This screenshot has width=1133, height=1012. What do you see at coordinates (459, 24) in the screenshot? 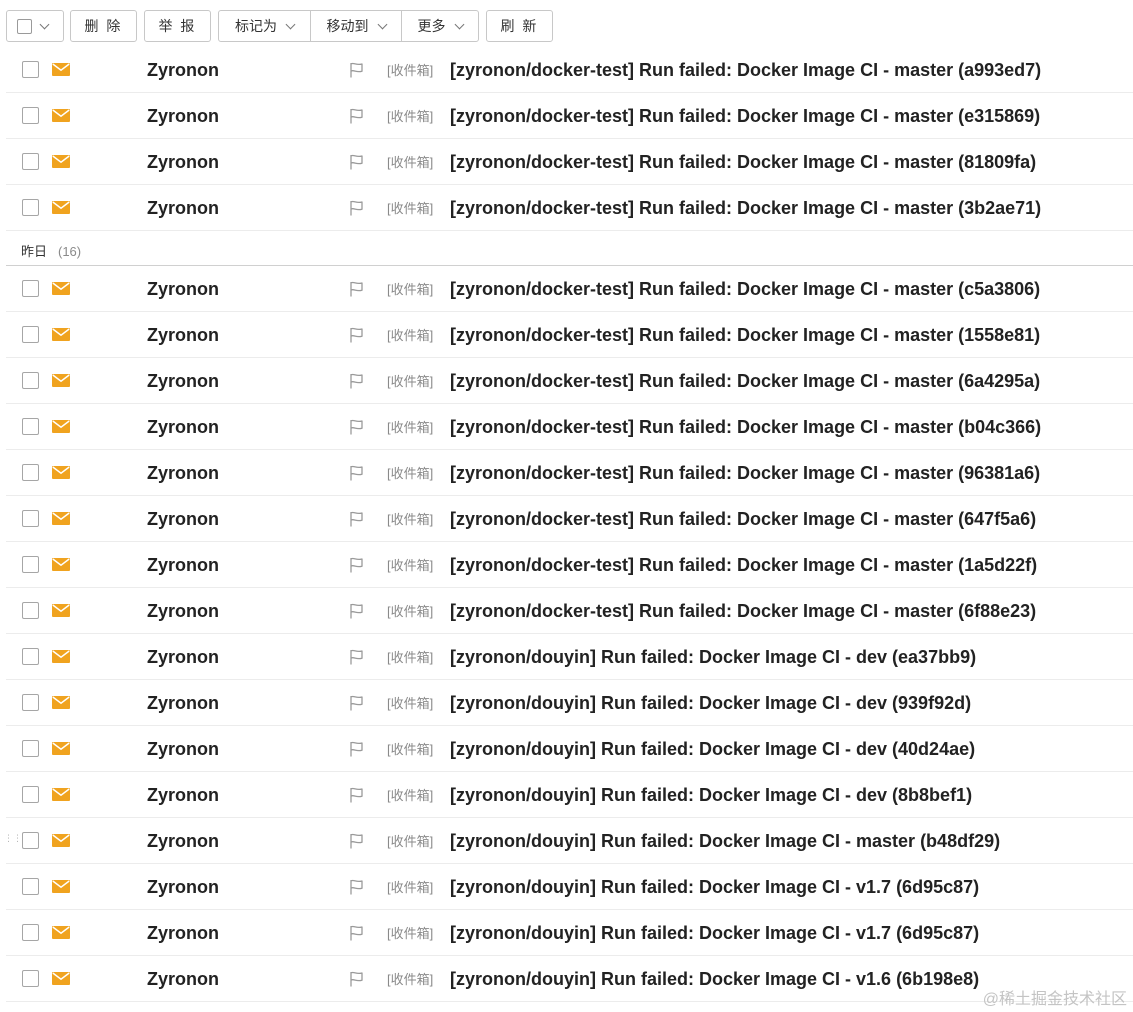
I see `chevron-down-icon` at bounding box center [459, 24].